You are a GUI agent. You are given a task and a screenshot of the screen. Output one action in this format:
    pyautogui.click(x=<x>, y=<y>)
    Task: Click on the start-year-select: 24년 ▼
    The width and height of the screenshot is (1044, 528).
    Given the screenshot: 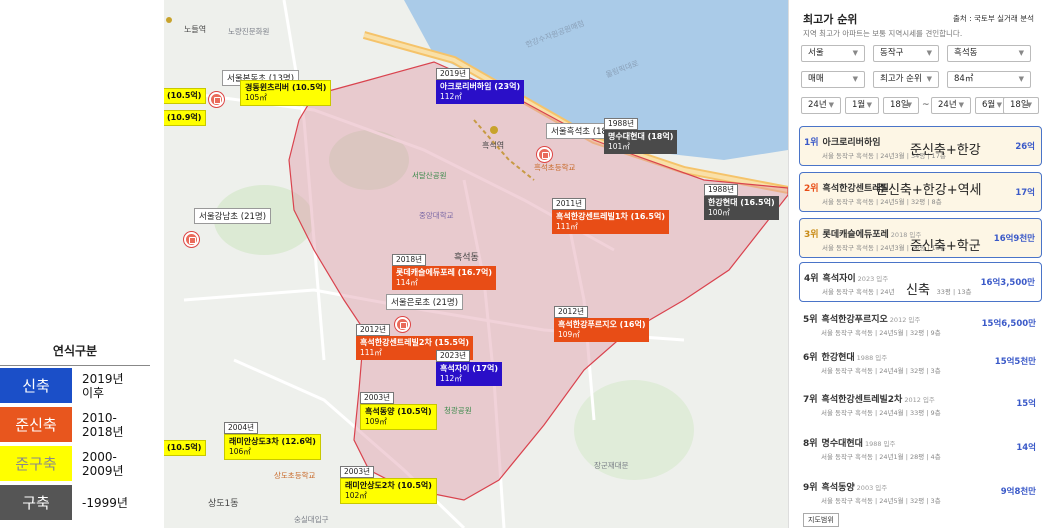 What is the action you would take?
    pyautogui.click(x=821, y=105)
    